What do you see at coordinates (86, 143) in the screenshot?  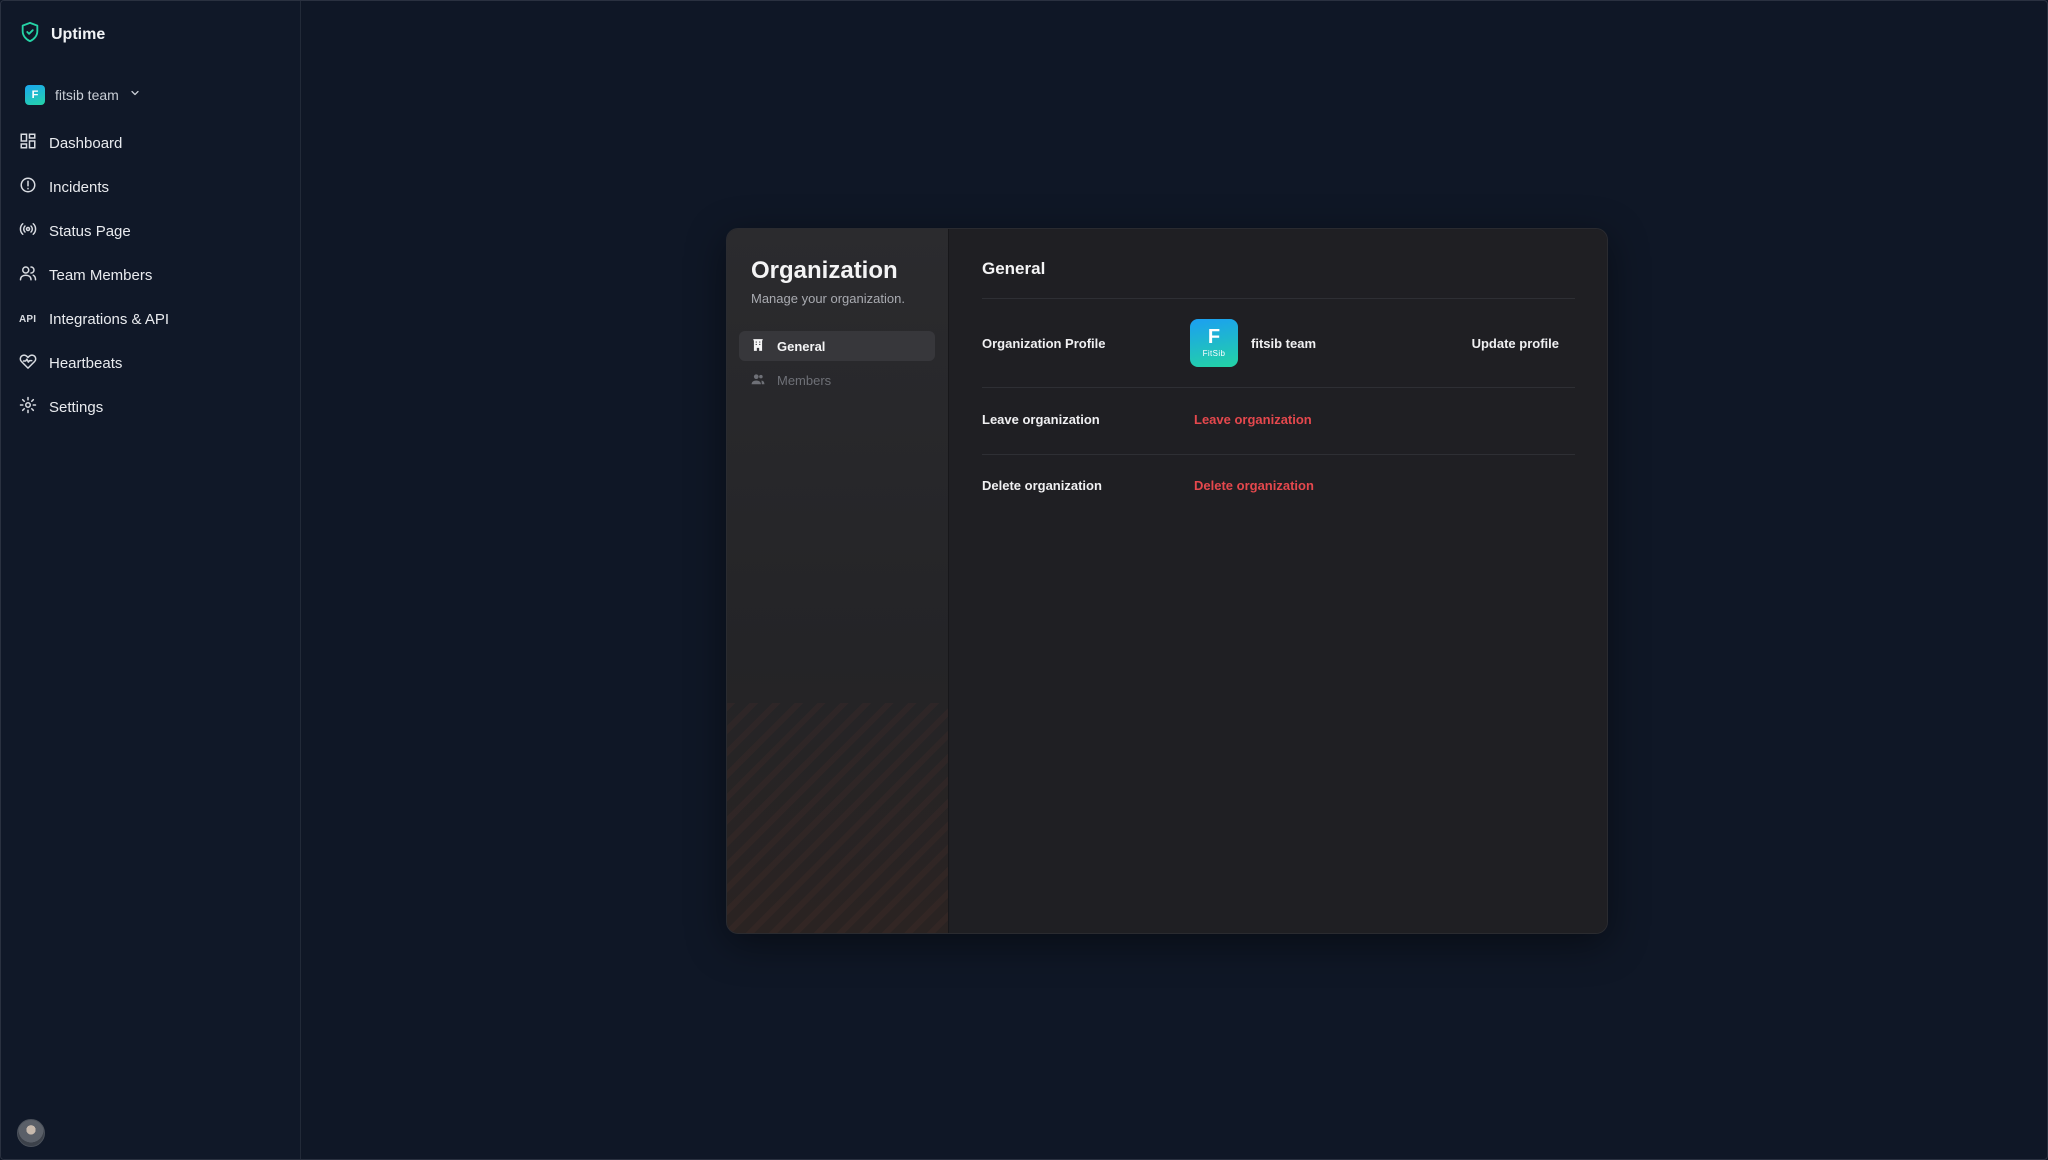 I see `sidebar-item-label: Dashboard` at bounding box center [86, 143].